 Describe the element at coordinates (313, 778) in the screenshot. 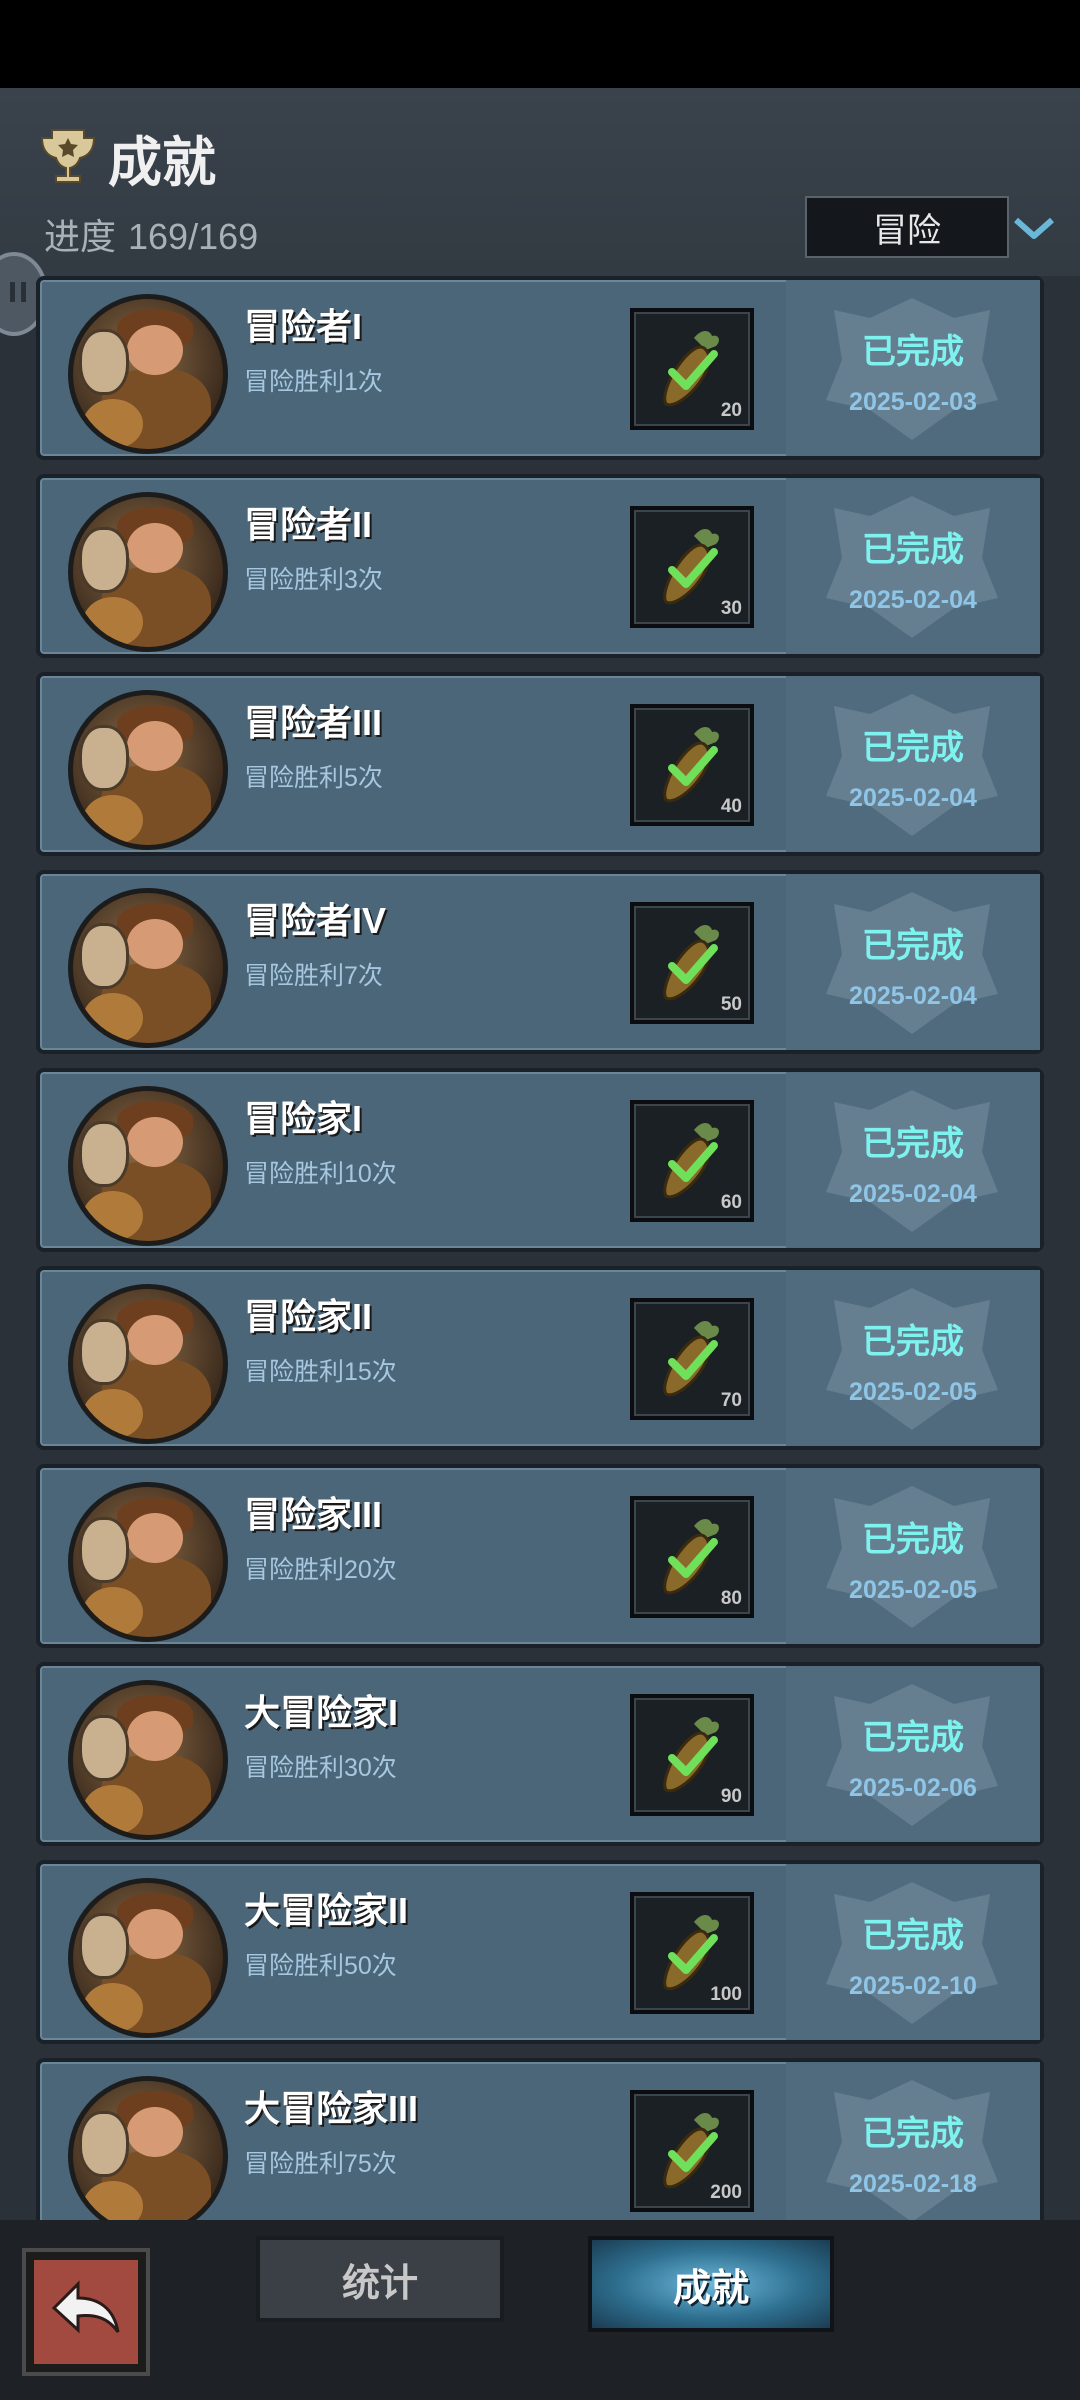

I see `achievement-desc: 冒险胜利5次` at that location.